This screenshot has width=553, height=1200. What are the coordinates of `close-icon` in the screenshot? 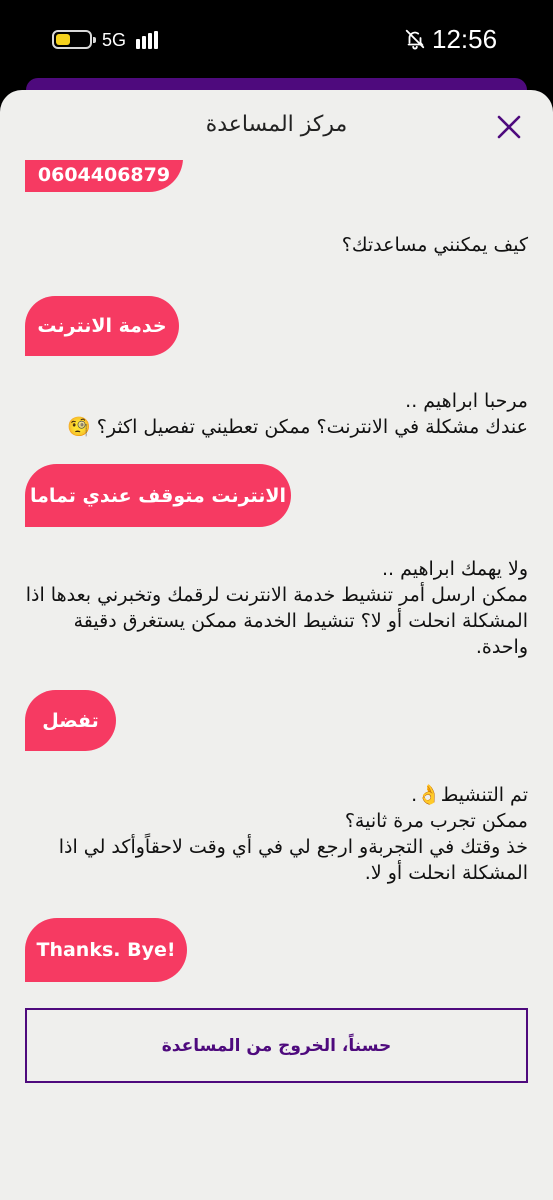 It's located at (509, 127).